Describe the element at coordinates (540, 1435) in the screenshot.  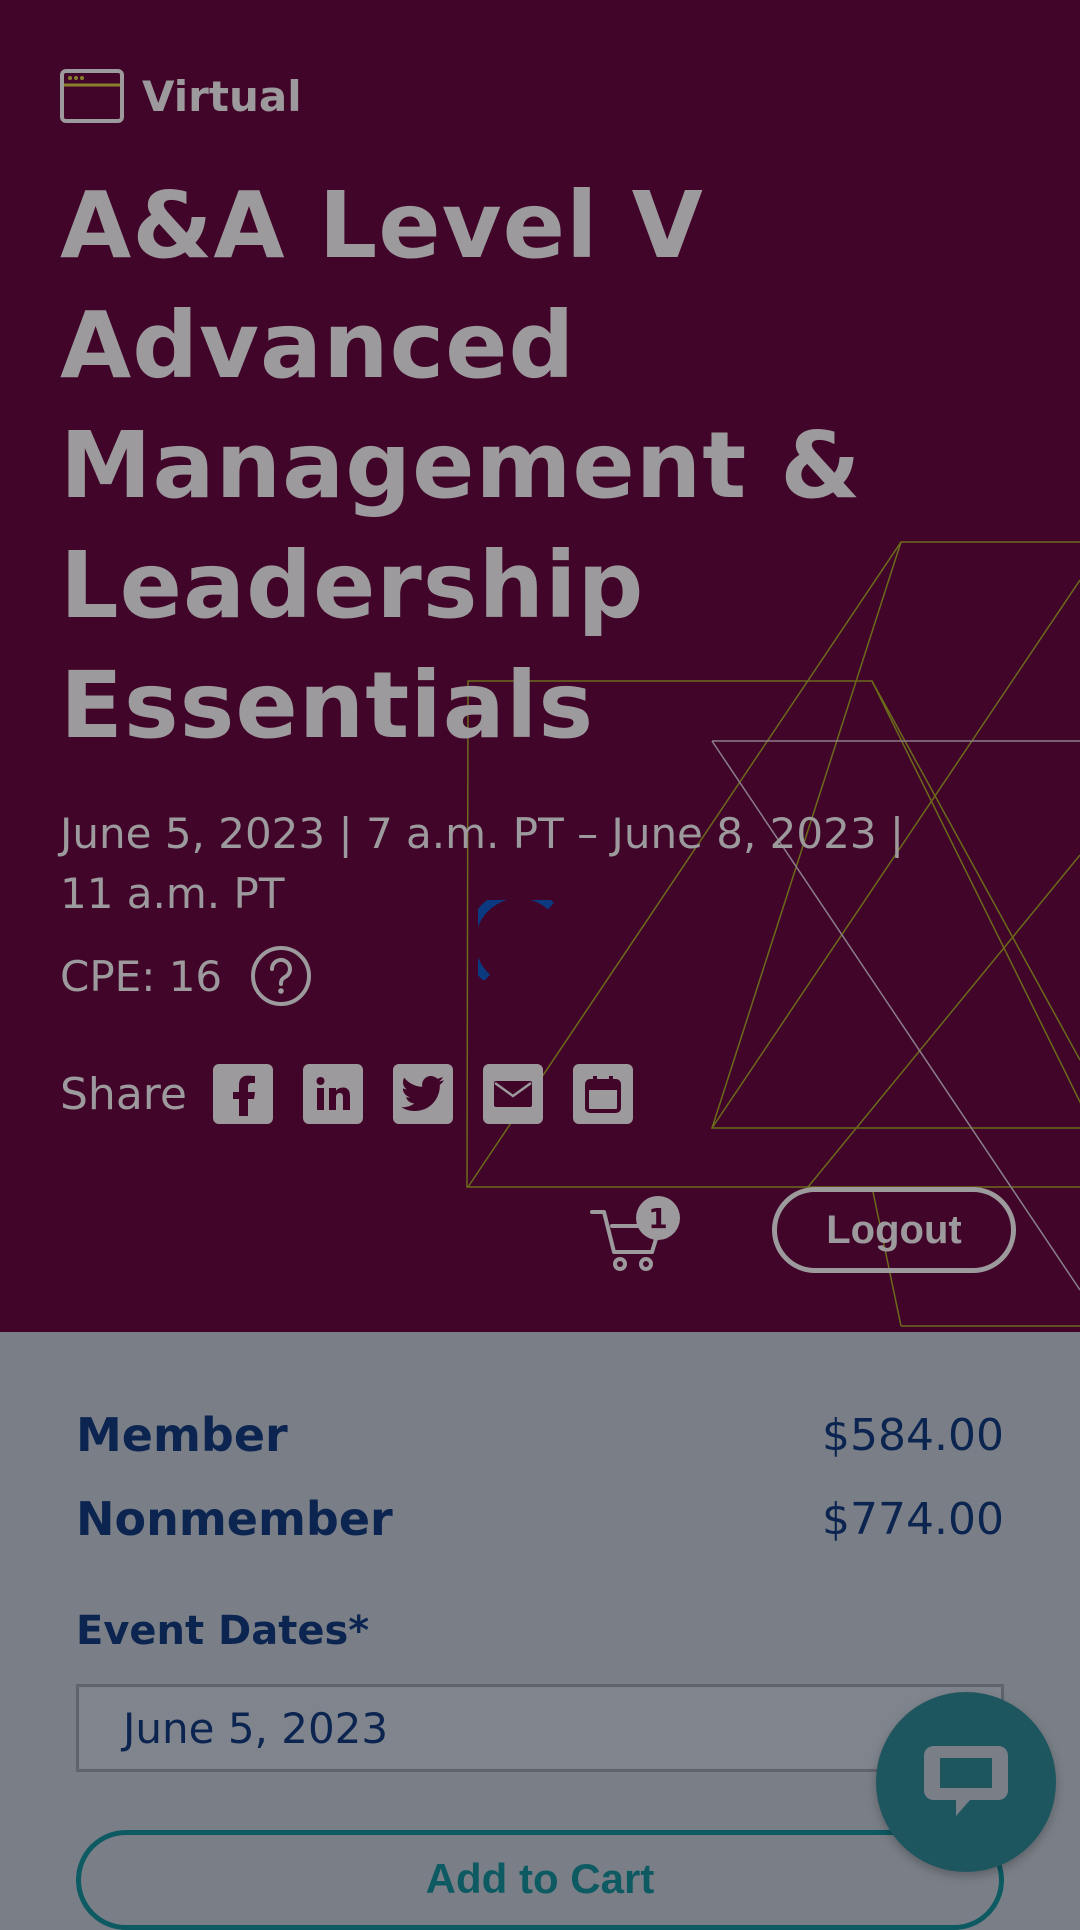
I see `member-price-row: Member $584.00` at that location.